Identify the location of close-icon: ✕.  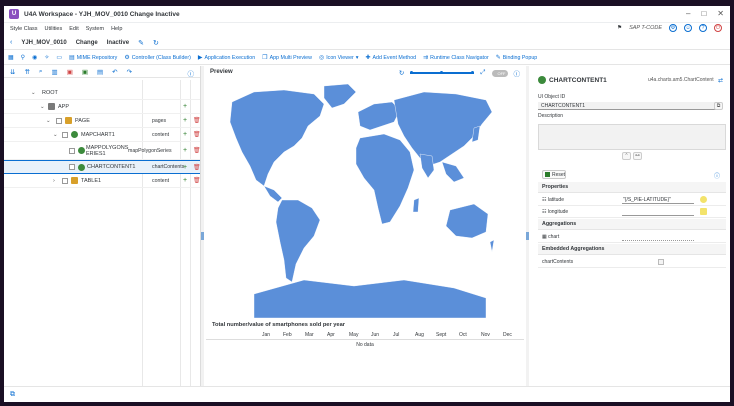
(720, 13).